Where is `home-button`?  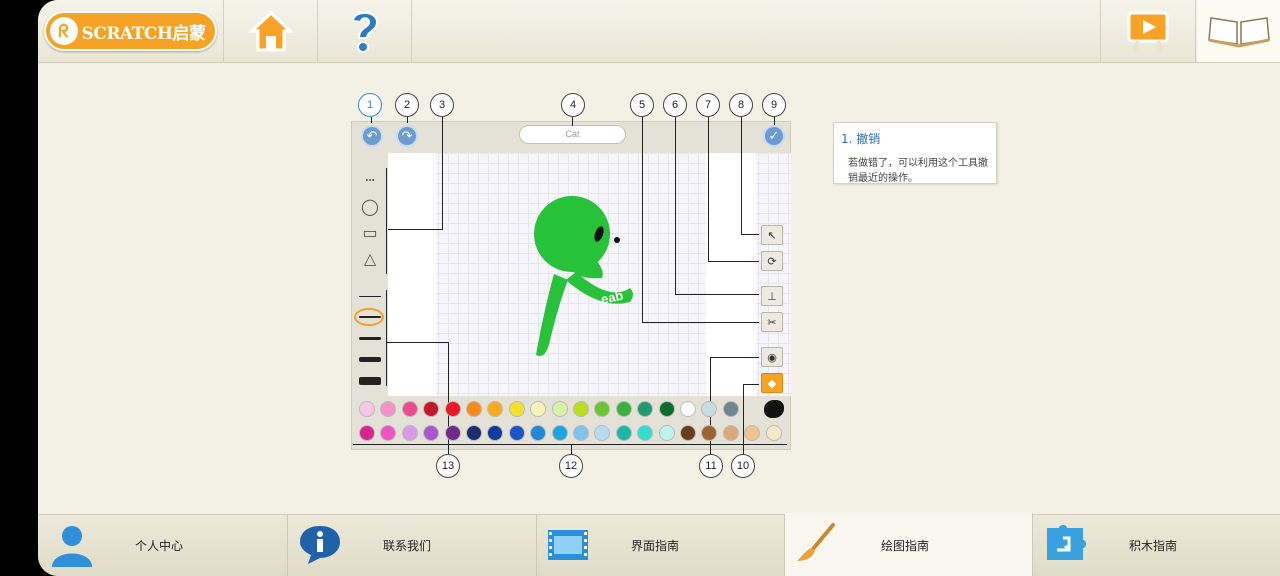
home-button is located at coordinates (271, 31).